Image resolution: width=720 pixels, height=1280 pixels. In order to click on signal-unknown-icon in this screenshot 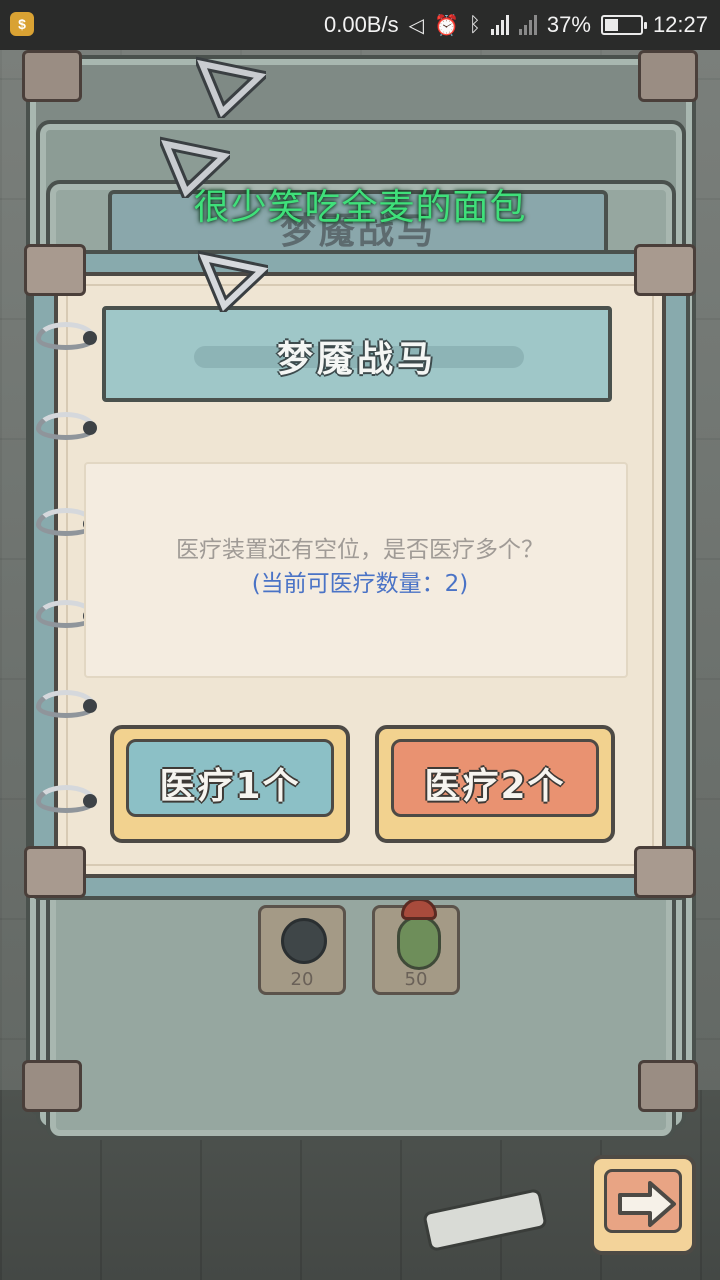, I will do `click(527, 25)`.